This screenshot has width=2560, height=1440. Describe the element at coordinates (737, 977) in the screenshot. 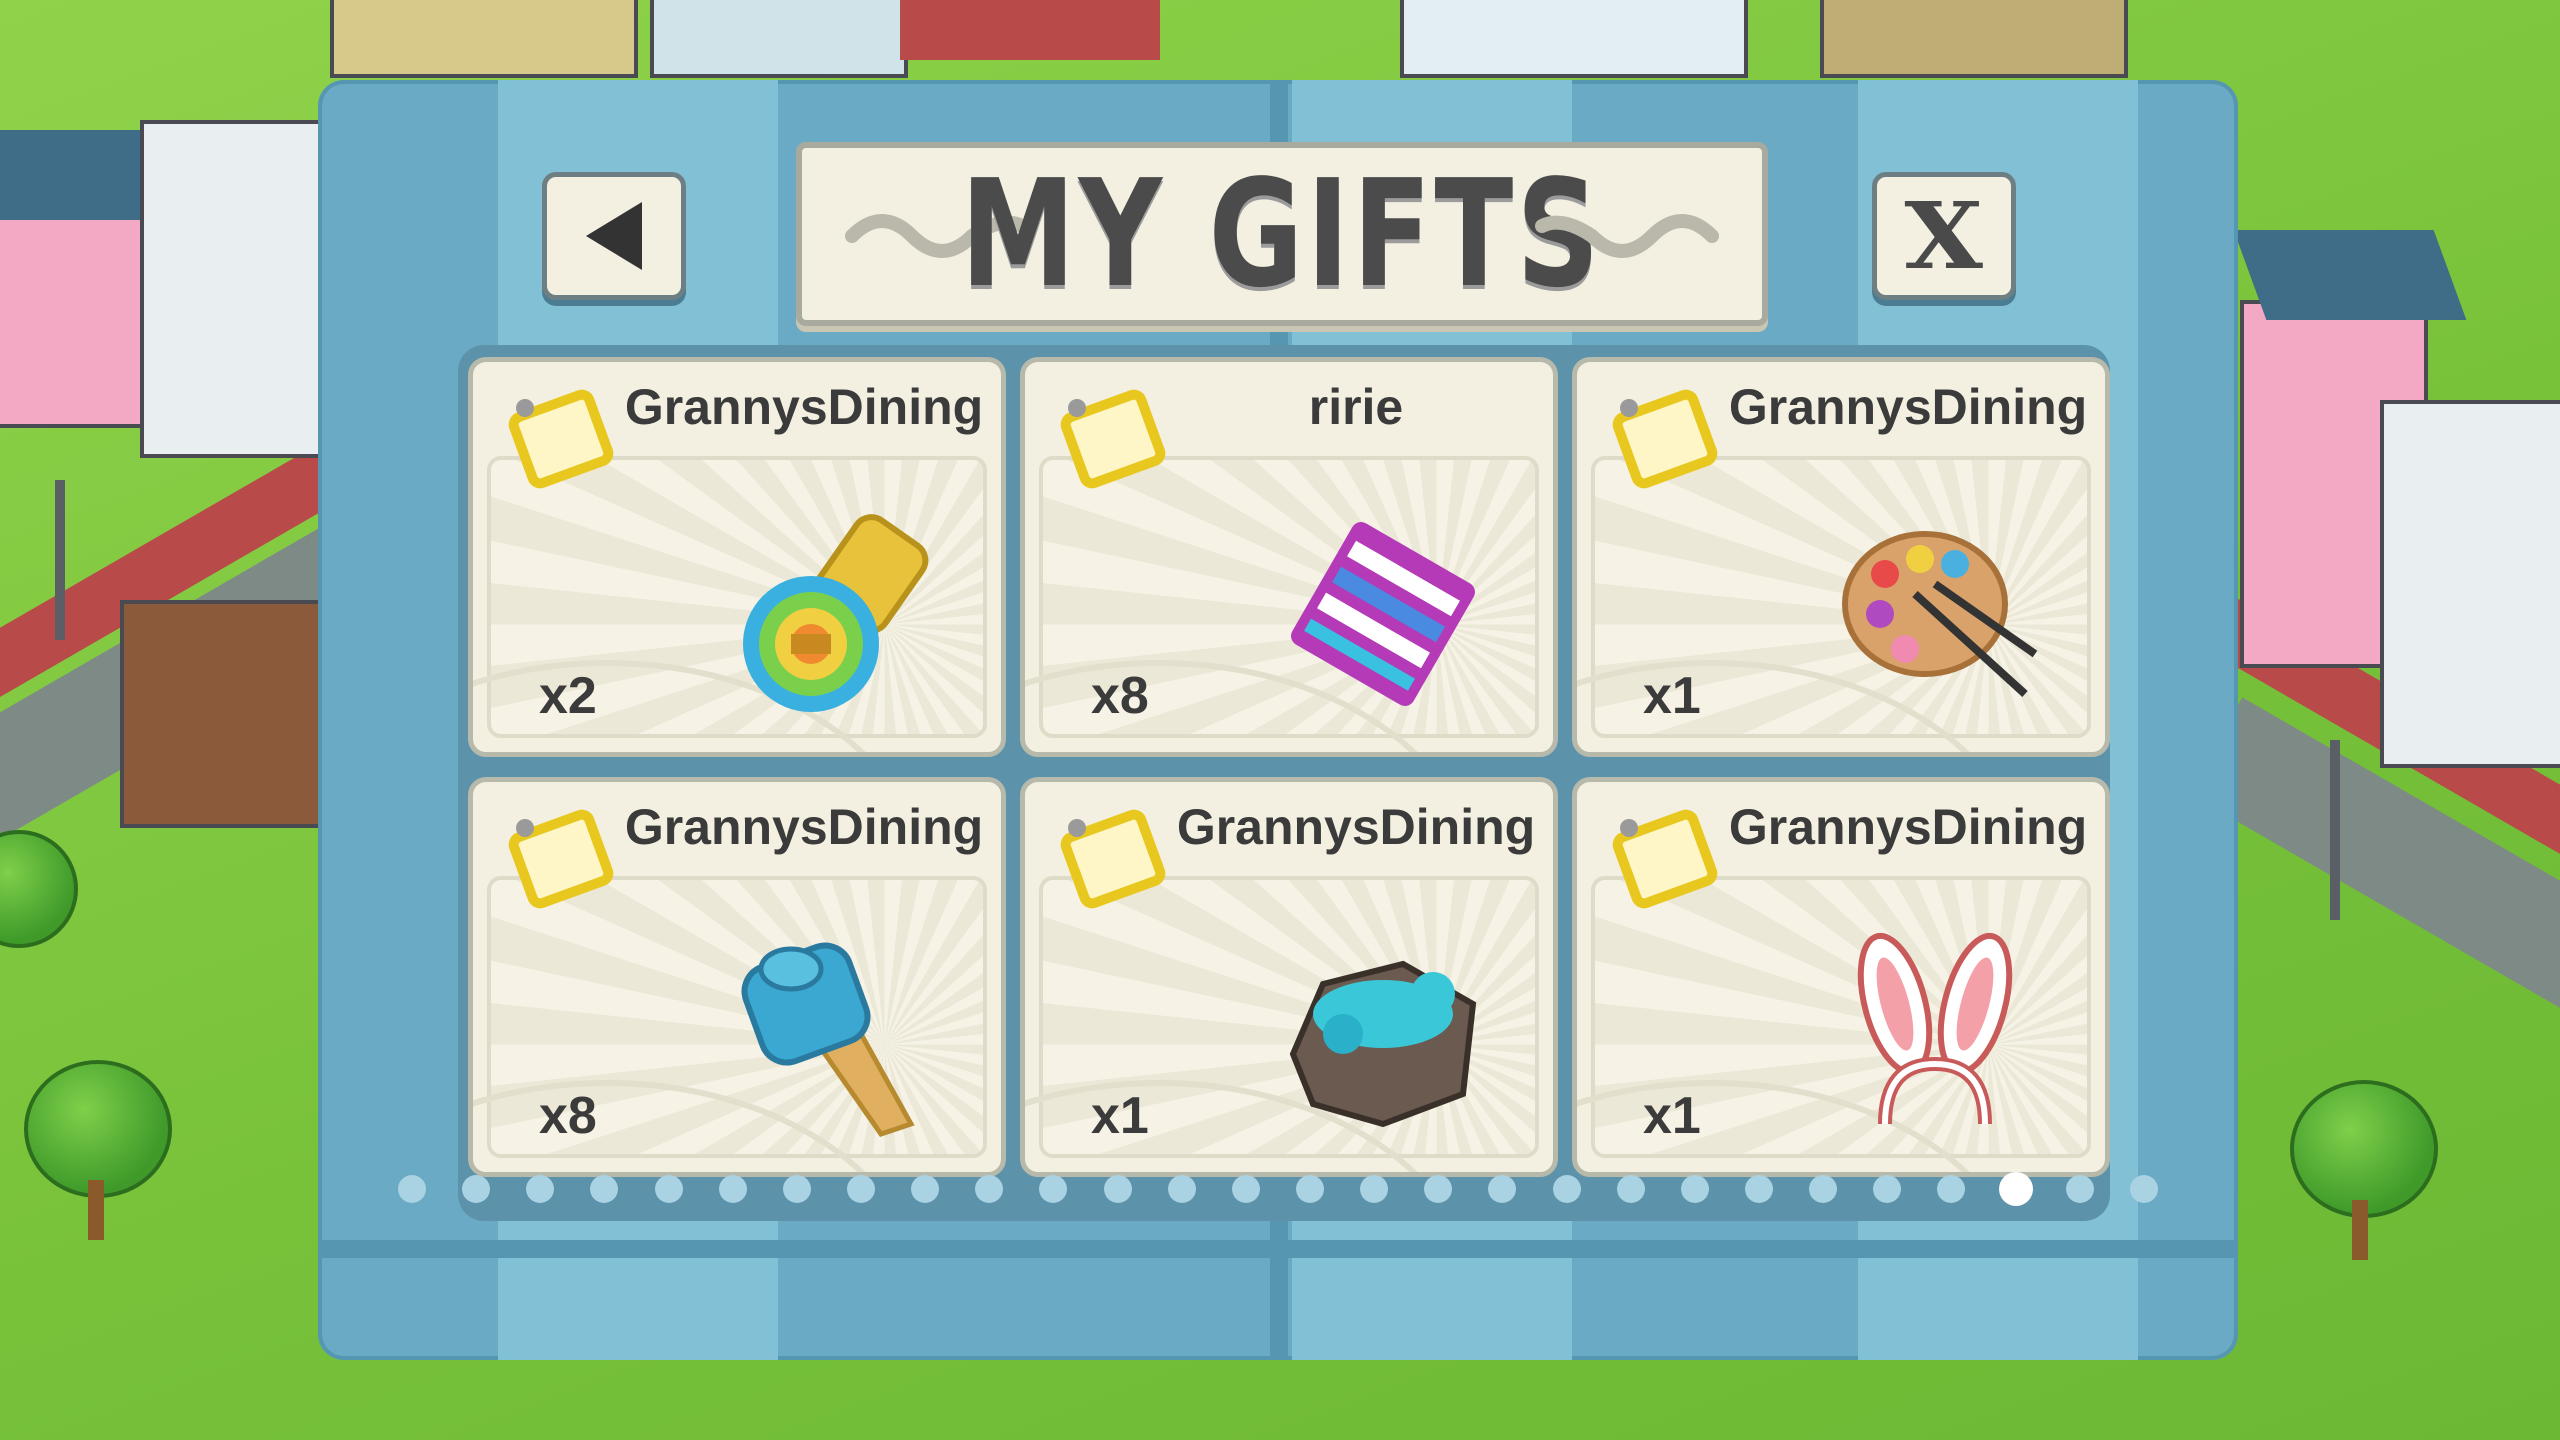

I see `gift-card: GrannysDining x8` at that location.